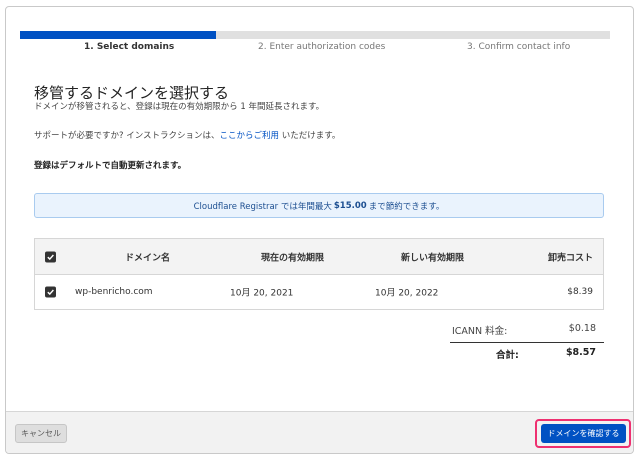  What do you see at coordinates (570, 256) in the screenshot?
I see `header-wholesale-cost: 卸売コスト` at bounding box center [570, 256].